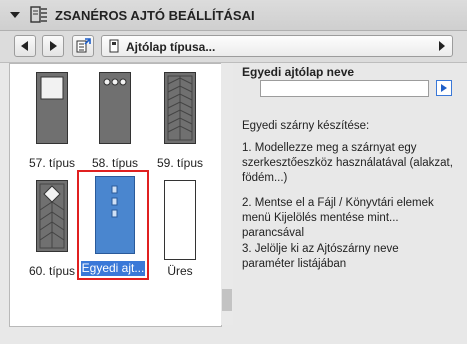 The height and width of the screenshot is (344, 467). What do you see at coordinates (155, 15) in the screenshot?
I see `panel-title: ZSANÉROS AJTÓ BEÁLLÍTÁSAI` at bounding box center [155, 15].